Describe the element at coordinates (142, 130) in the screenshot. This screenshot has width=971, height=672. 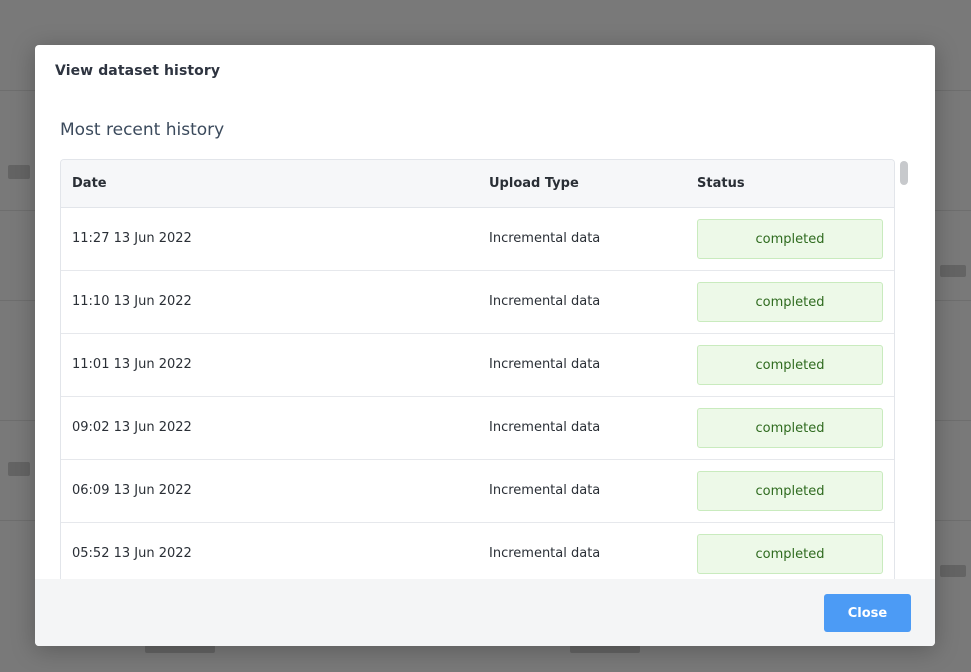
I see `section-title: Most recent history` at that location.